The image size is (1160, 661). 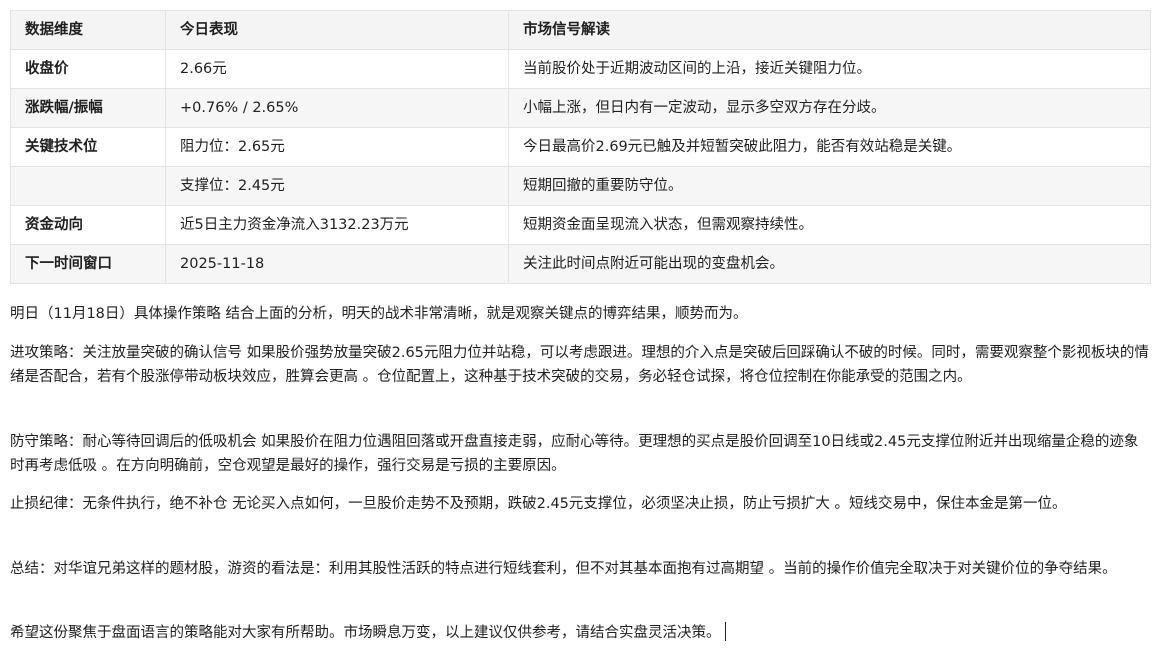 What do you see at coordinates (829, 69) in the screenshot?
I see `cell-interpretation: 当前股价处于近期波动区间的上沿，接近关键阻力位。` at bounding box center [829, 69].